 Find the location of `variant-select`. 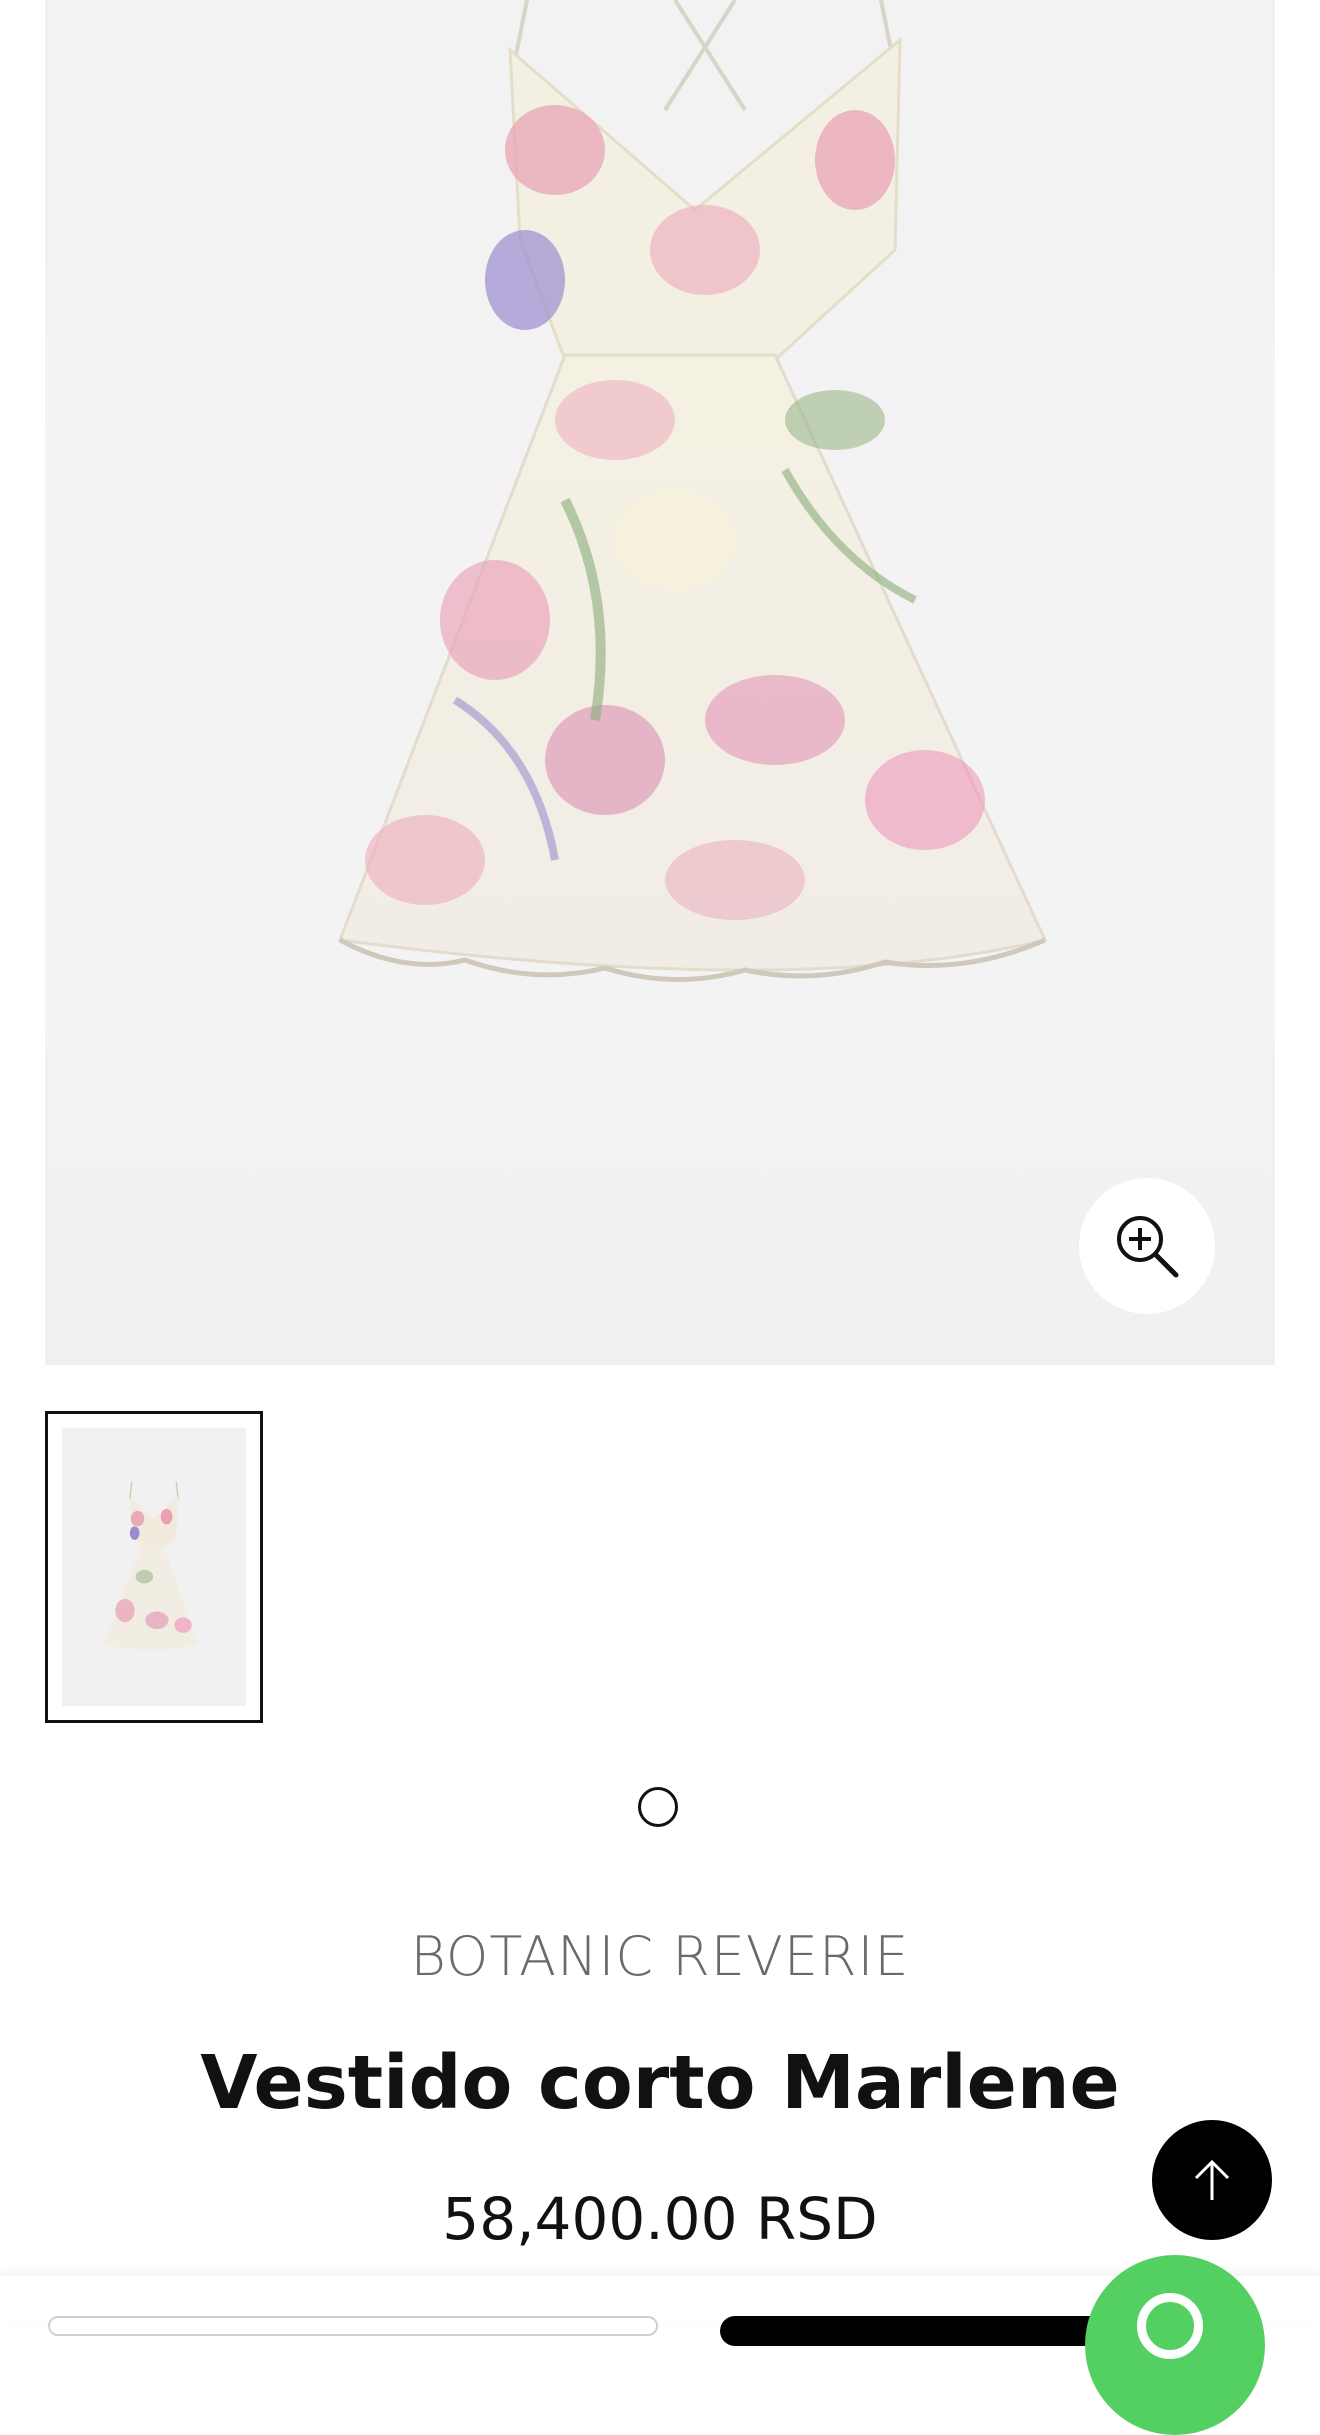

variant-select is located at coordinates (353, 2326).